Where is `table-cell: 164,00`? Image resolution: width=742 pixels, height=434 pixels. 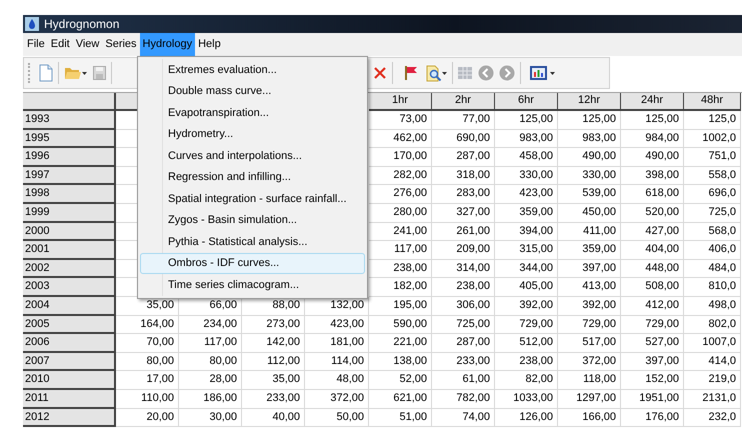
table-cell: 164,00 is located at coordinates (147, 325).